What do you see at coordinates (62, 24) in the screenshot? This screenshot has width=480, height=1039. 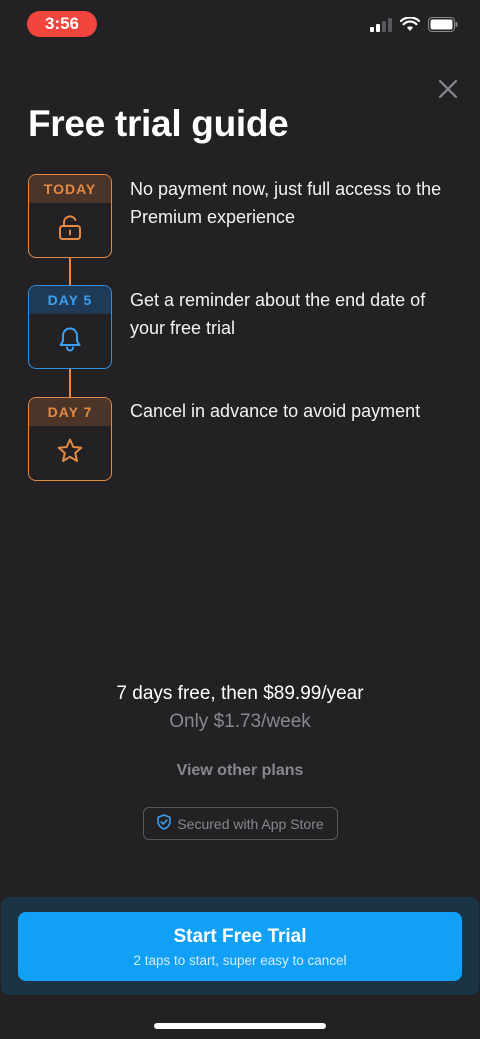 I see `status-time: 3:56` at bounding box center [62, 24].